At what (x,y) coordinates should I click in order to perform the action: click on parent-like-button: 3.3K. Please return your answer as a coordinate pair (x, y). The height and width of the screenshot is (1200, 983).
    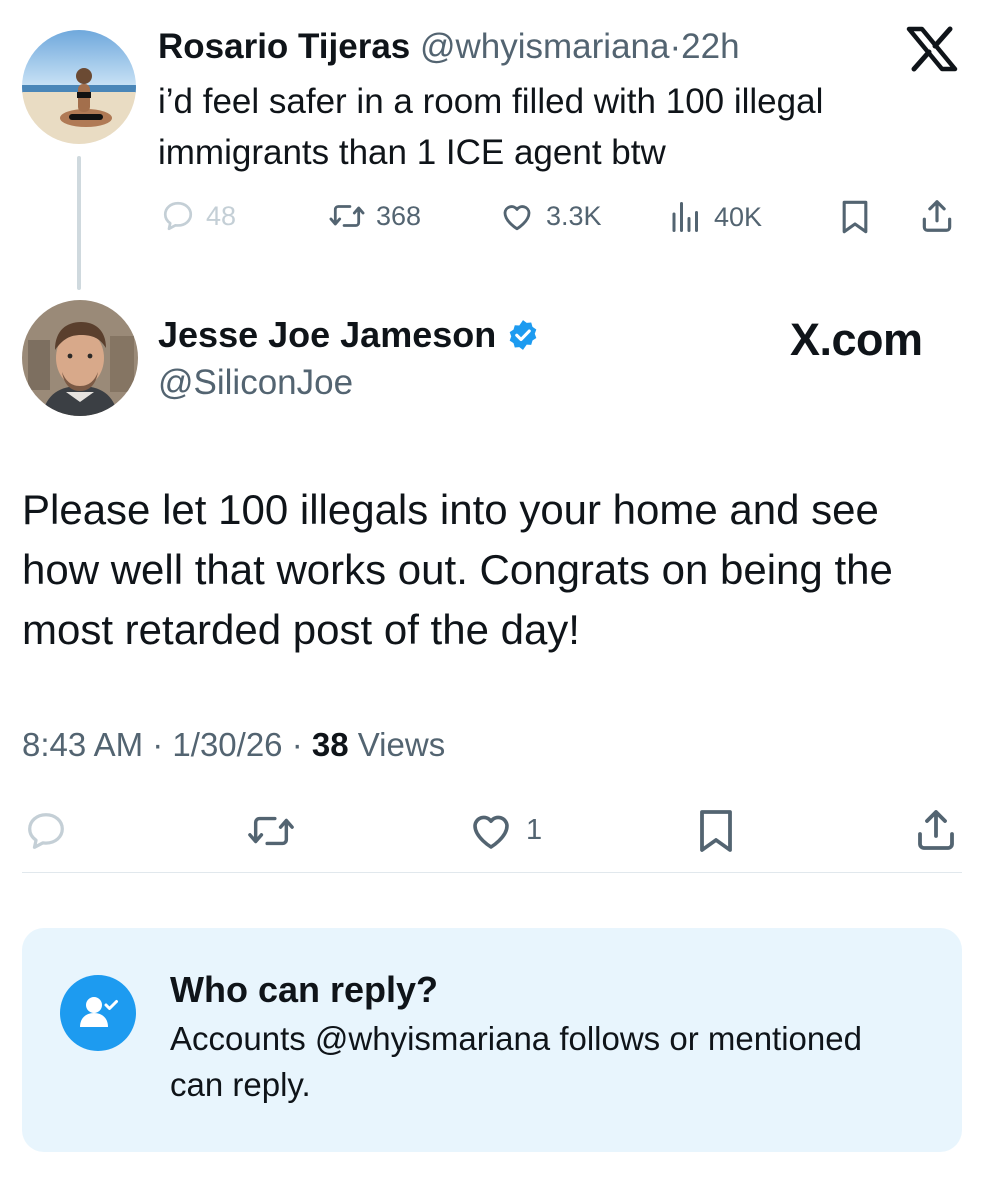
    Looking at the image, I should click on (550, 216).